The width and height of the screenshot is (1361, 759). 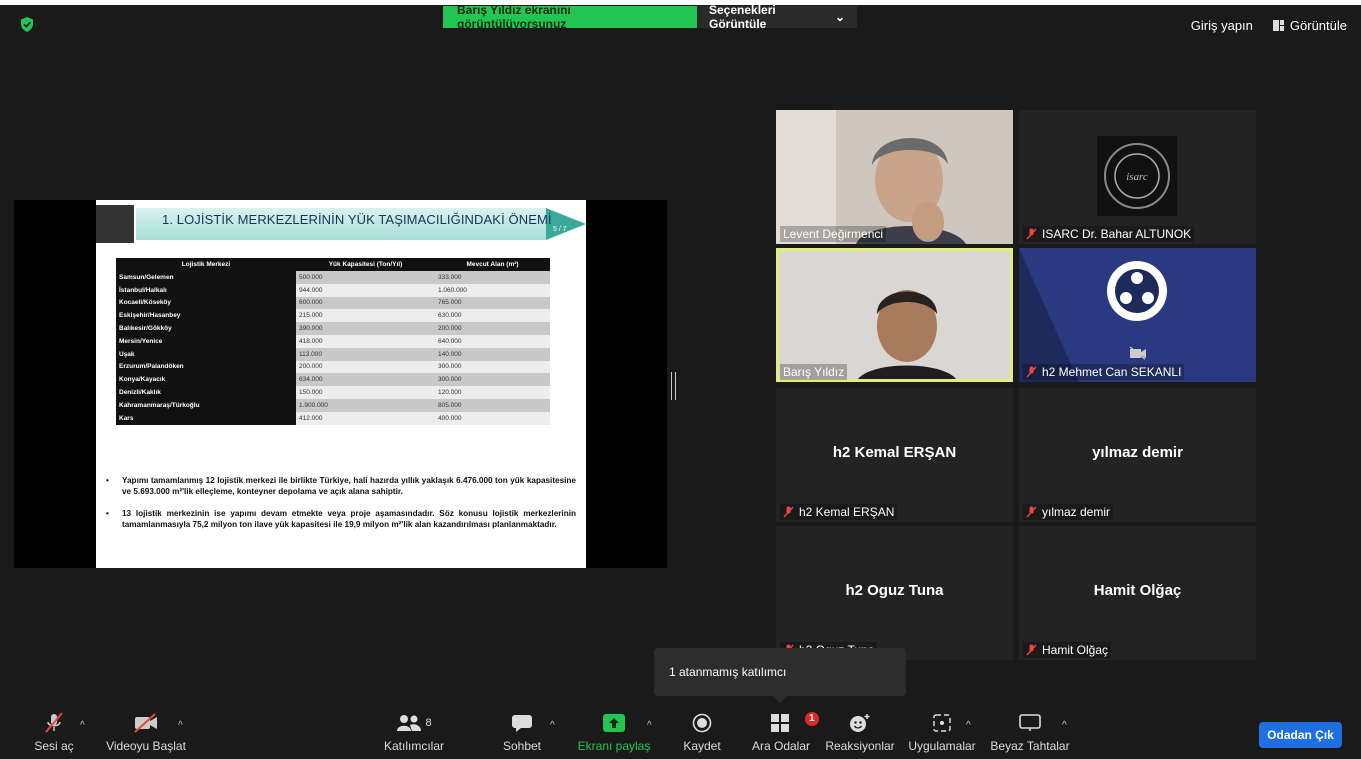 I want to click on table-cell: 150.000, so click(x=365, y=392).